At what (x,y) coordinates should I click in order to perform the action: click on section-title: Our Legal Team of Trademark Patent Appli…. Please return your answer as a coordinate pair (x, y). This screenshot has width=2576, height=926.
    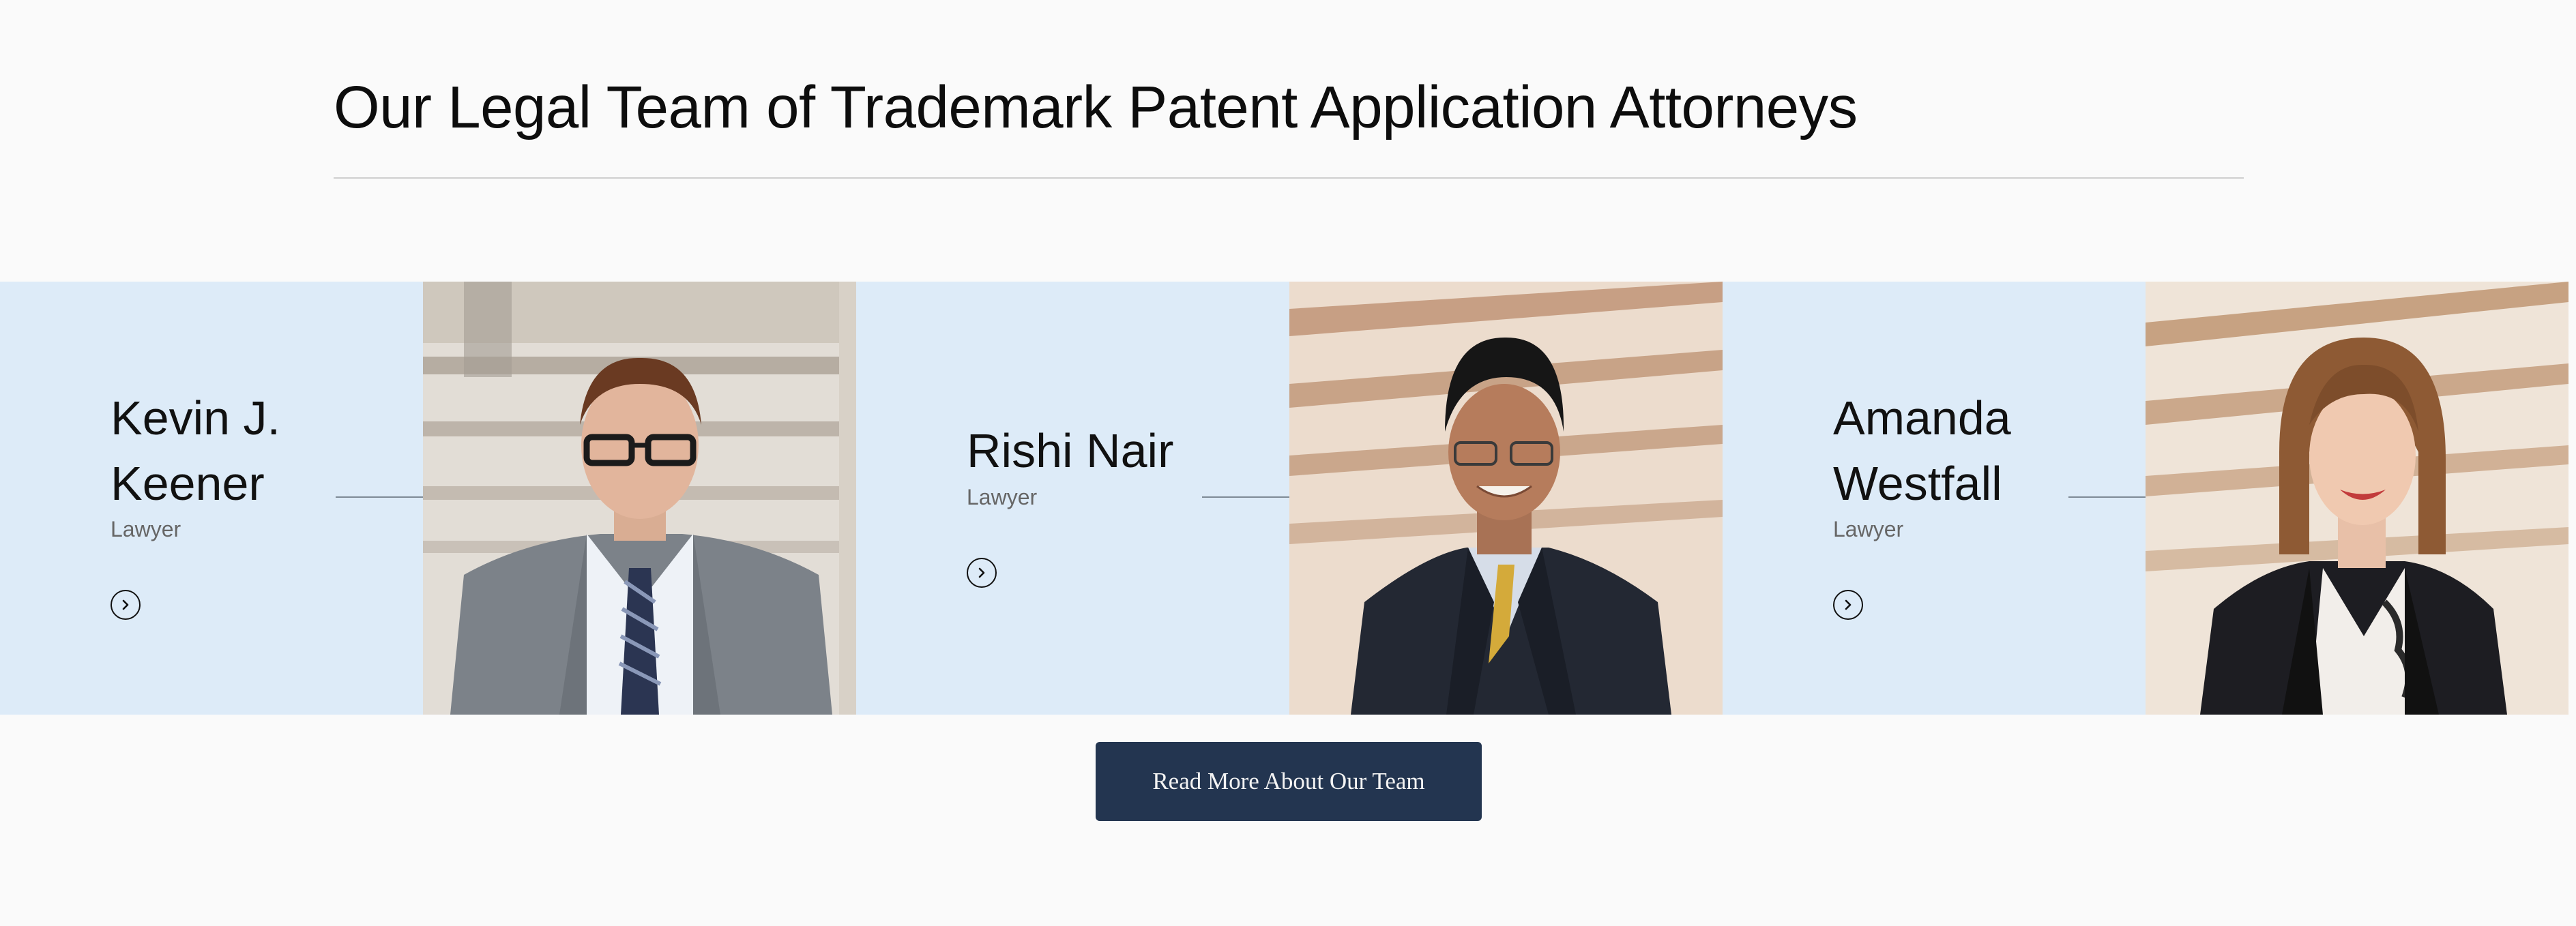
    Looking at the image, I should click on (1096, 107).